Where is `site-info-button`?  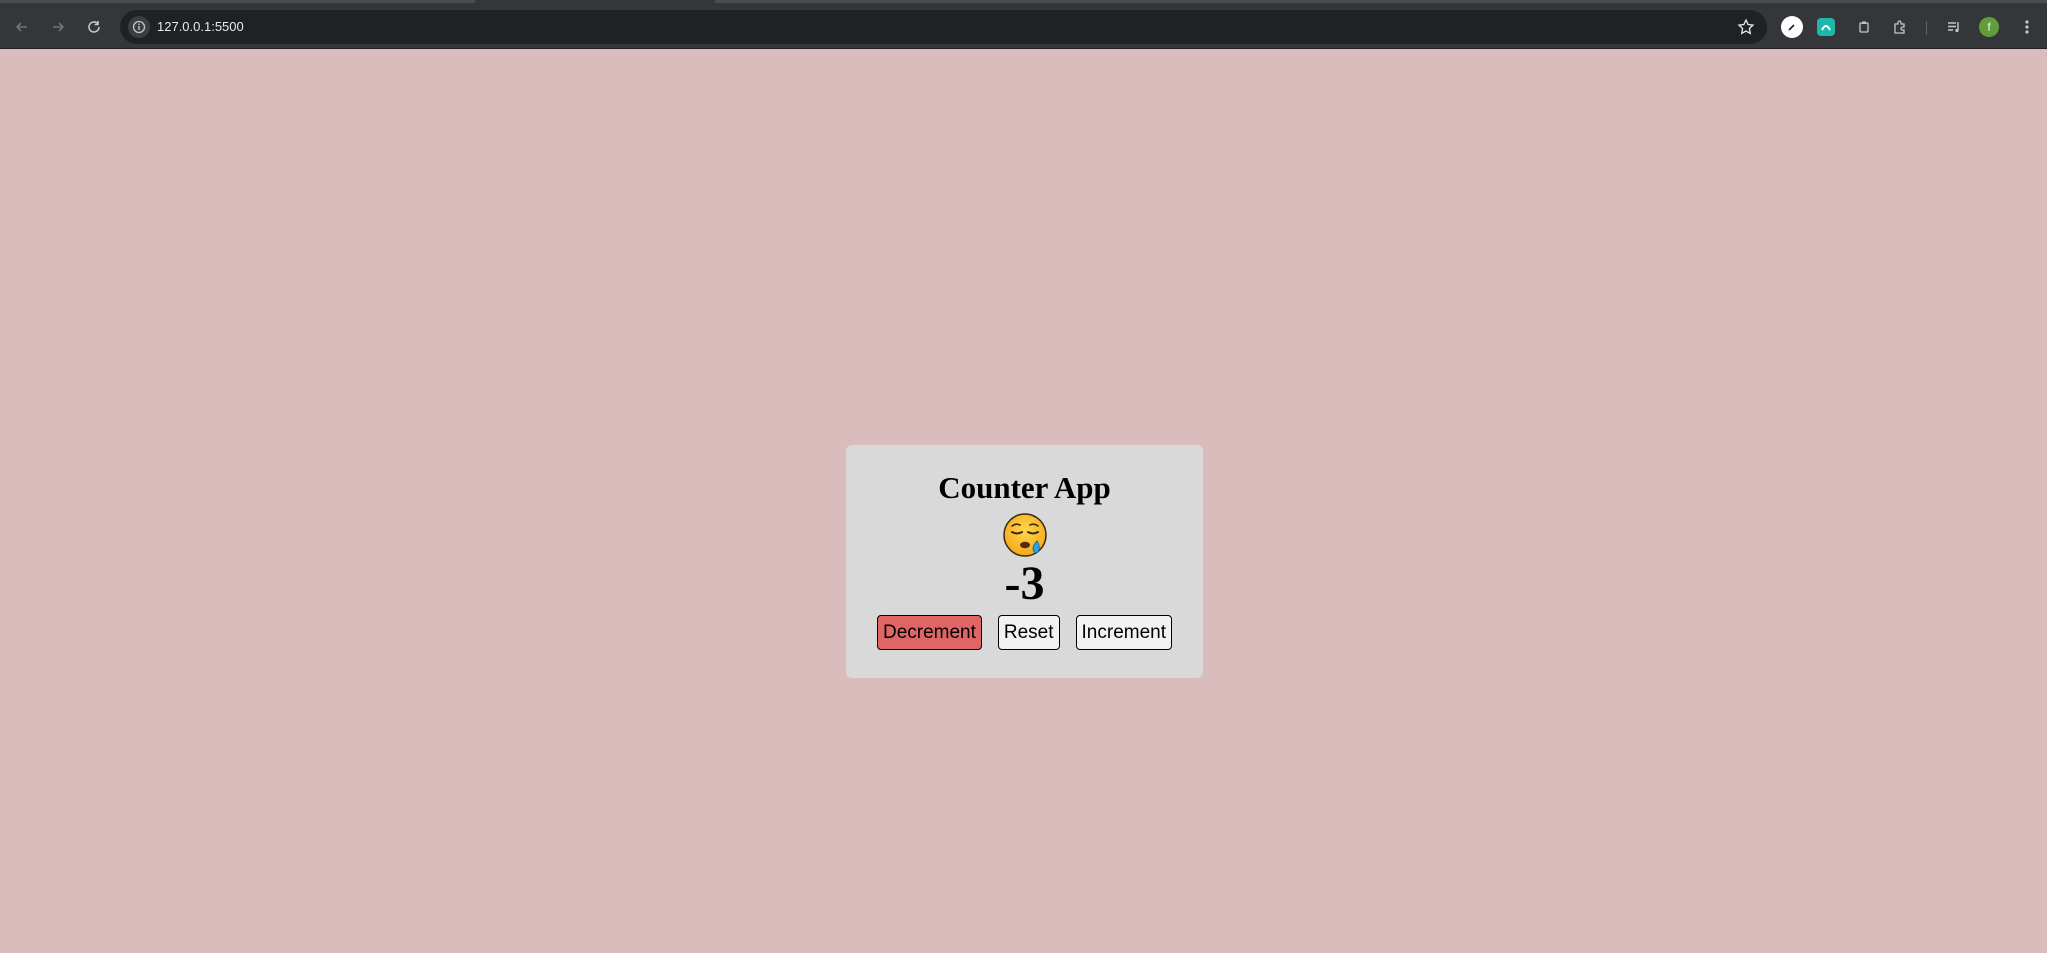
site-info-button is located at coordinates (139, 27).